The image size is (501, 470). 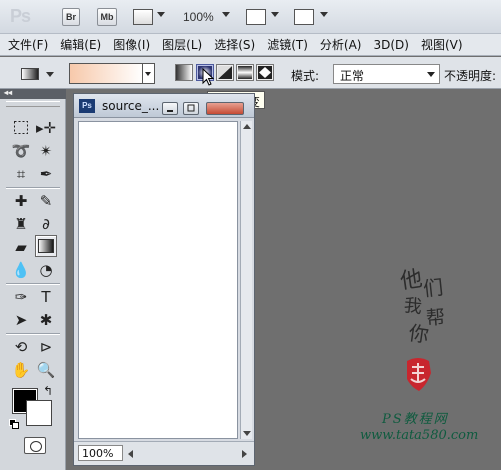 I want to click on blend-mode-value: 正常, so click(x=352, y=76).